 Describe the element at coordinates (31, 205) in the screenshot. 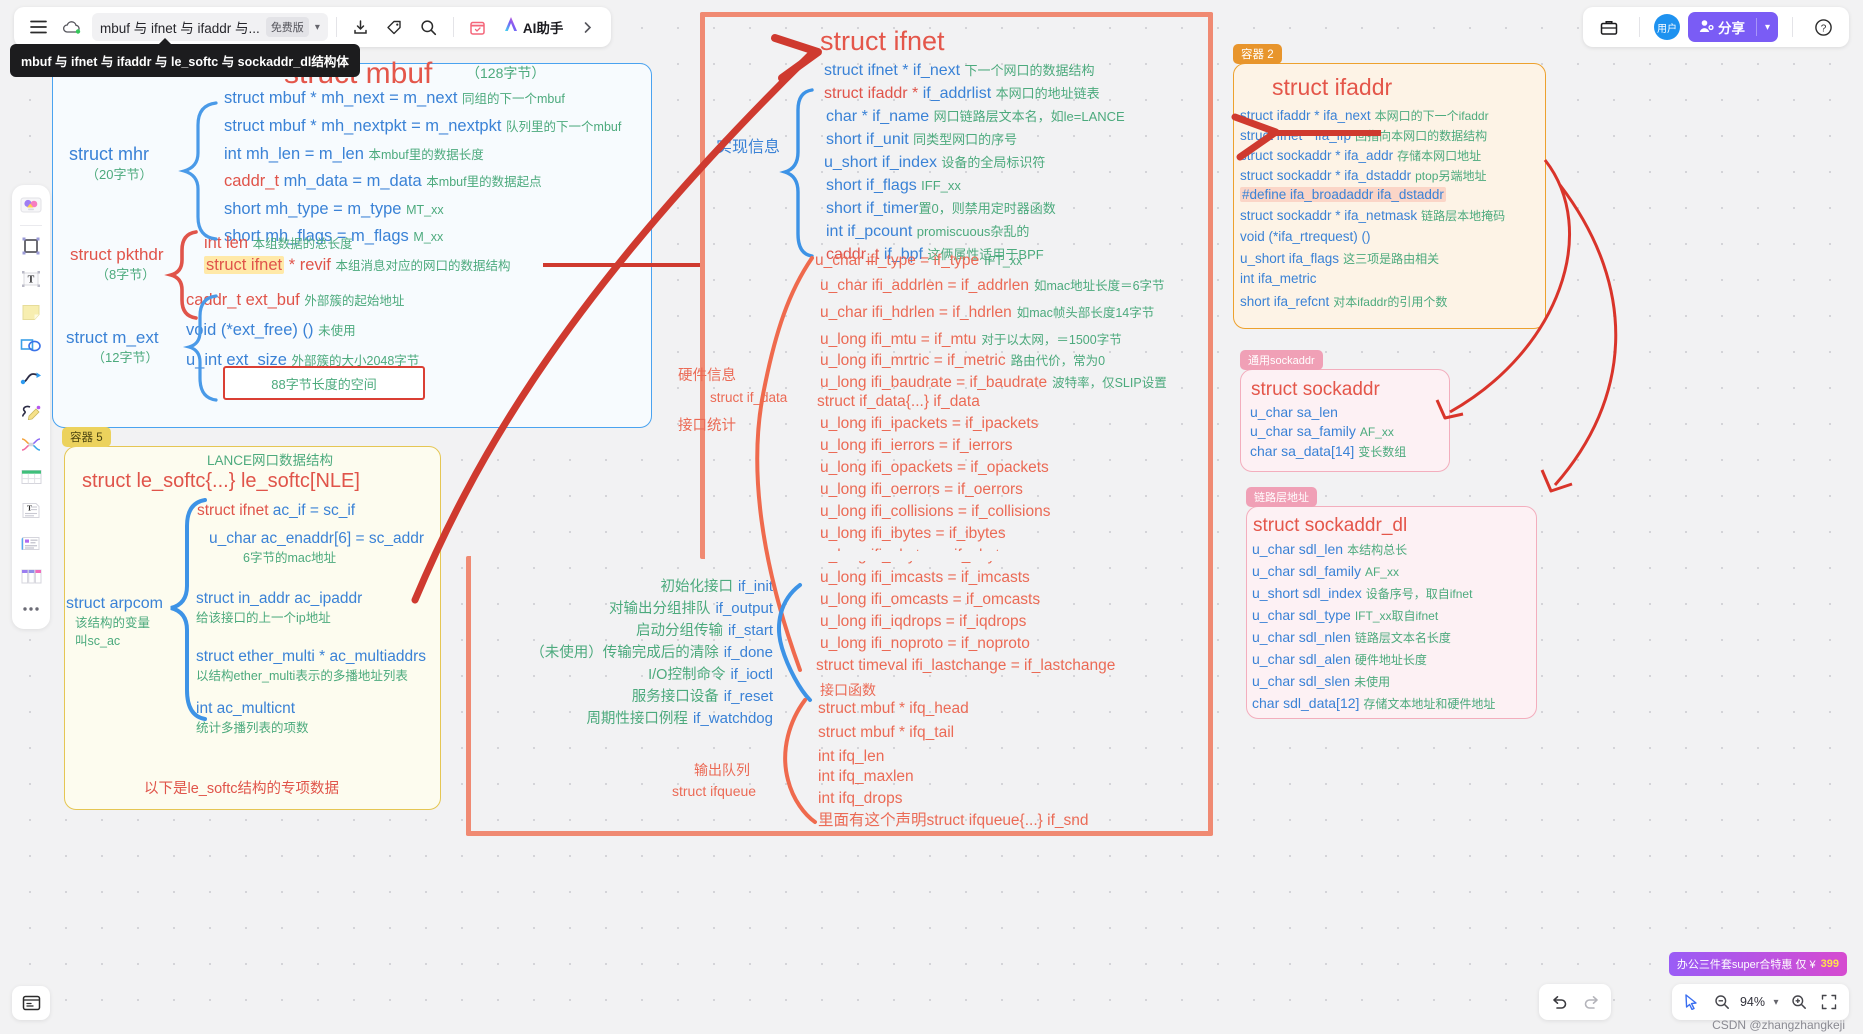

I see `shapes-palette-icon` at that location.